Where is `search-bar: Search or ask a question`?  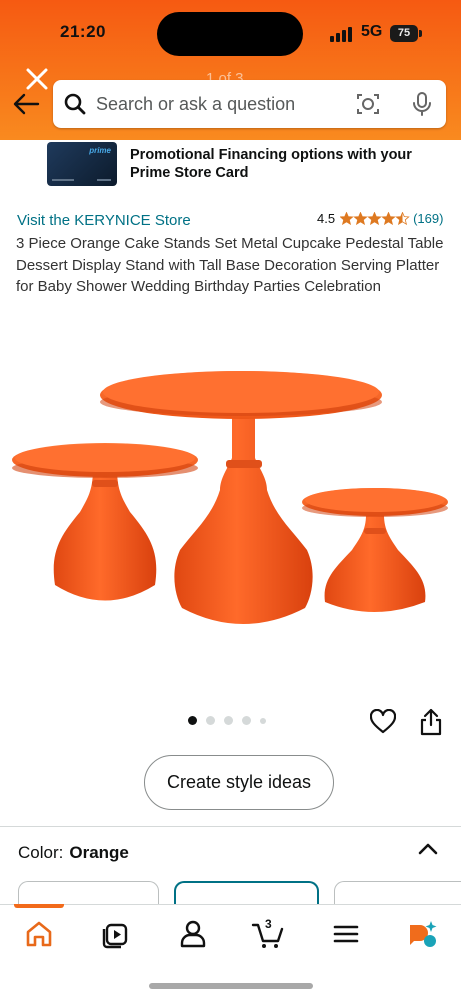
search-bar: Search or ask a question is located at coordinates (249, 104).